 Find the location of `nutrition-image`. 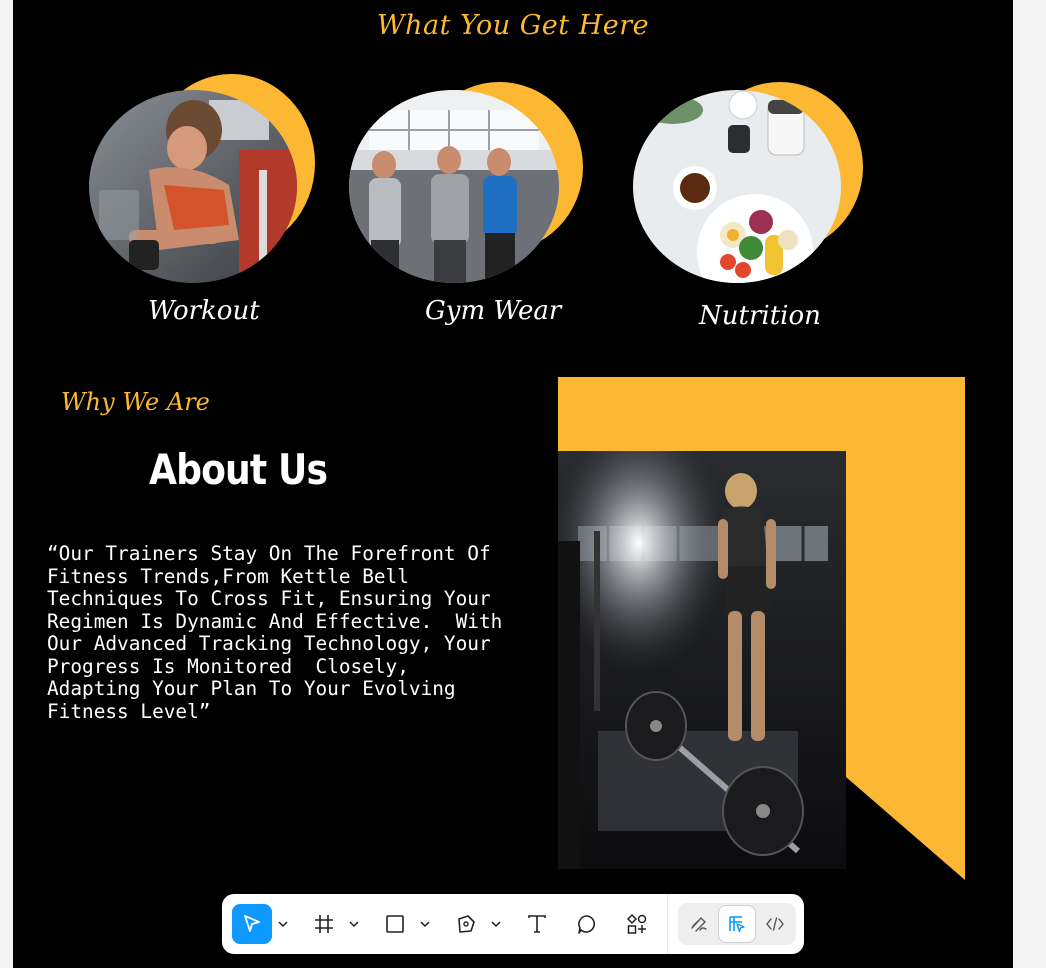

nutrition-image is located at coordinates (737, 186).